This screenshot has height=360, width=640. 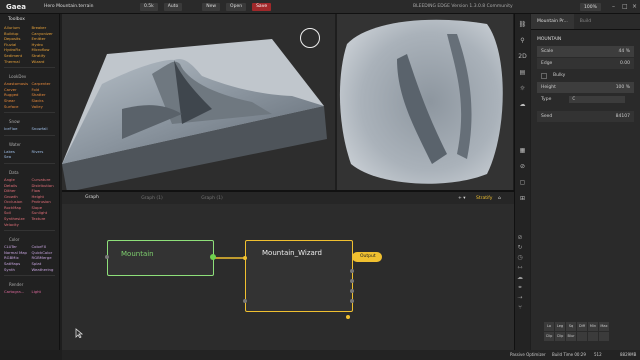 What do you see at coordinates (173, 6) in the screenshot?
I see `mode-select: Auto` at bounding box center [173, 6].